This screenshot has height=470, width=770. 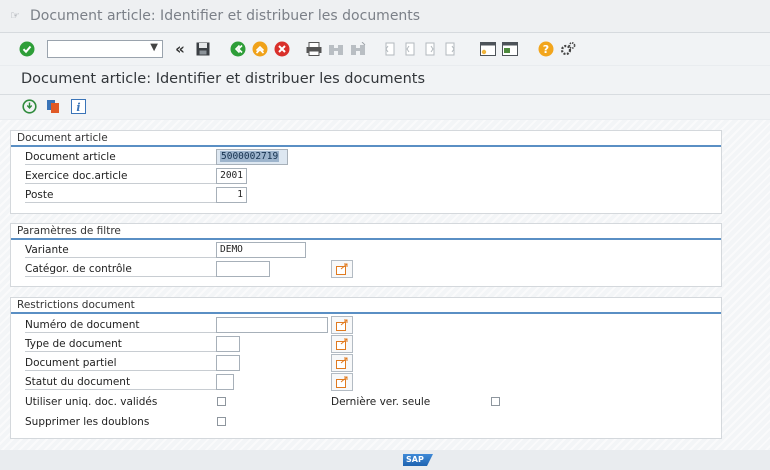 I want to click on svg-text: i, so click(x=78, y=107).